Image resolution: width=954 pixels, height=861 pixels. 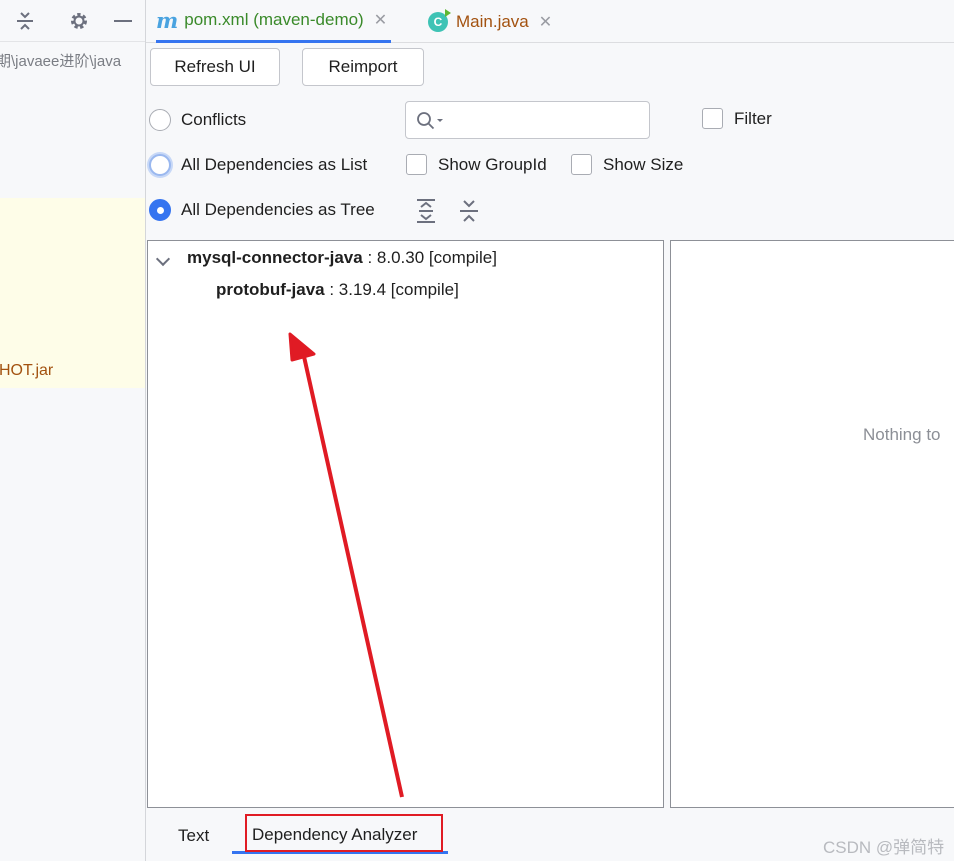 What do you see at coordinates (123, 21) in the screenshot?
I see `minimize-icon` at bounding box center [123, 21].